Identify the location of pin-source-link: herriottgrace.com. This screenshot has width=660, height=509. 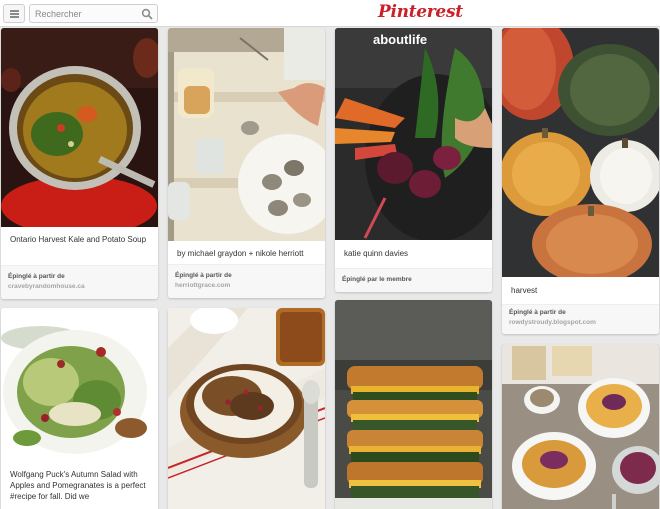
(202, 285).